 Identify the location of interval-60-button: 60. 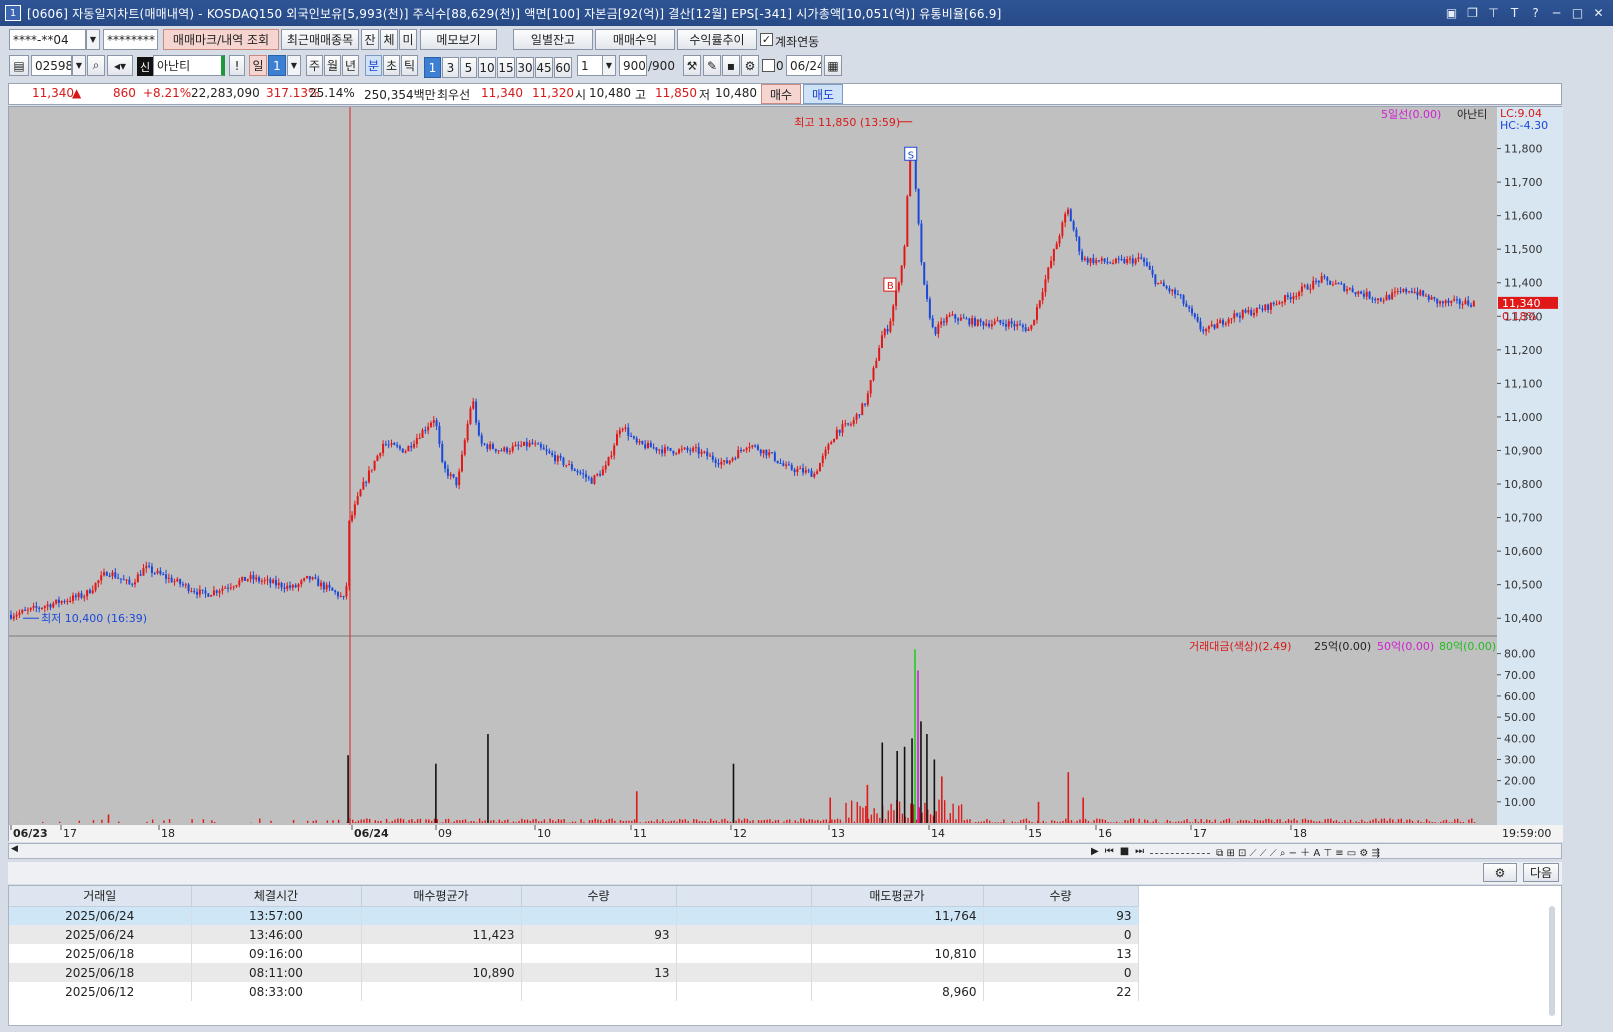
(563, 67).